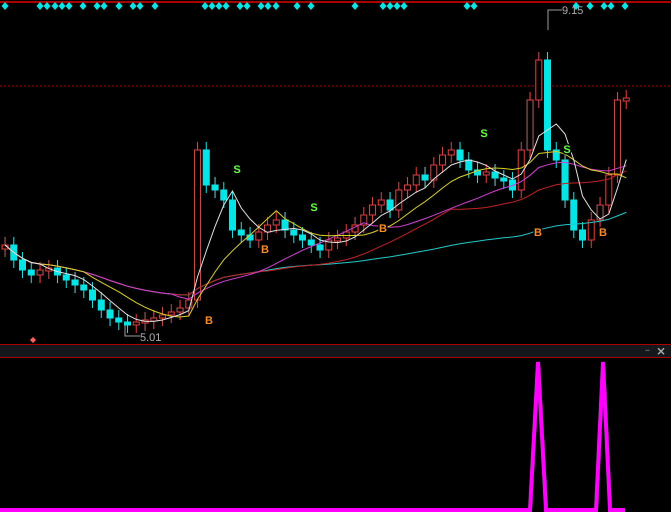 This screenshot has height=512, width=671. I want to click on close-button: ×, so click(660, 351).